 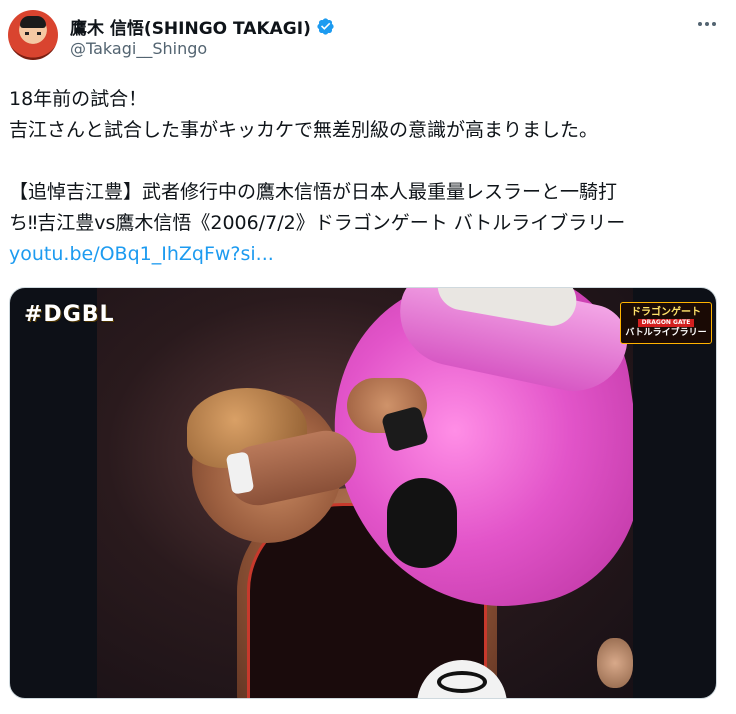 I want to click on post-line-2: 吉江さんと試合した事がキッカケで無差別級の意識が高まりました。, so click(x=304, y=130).